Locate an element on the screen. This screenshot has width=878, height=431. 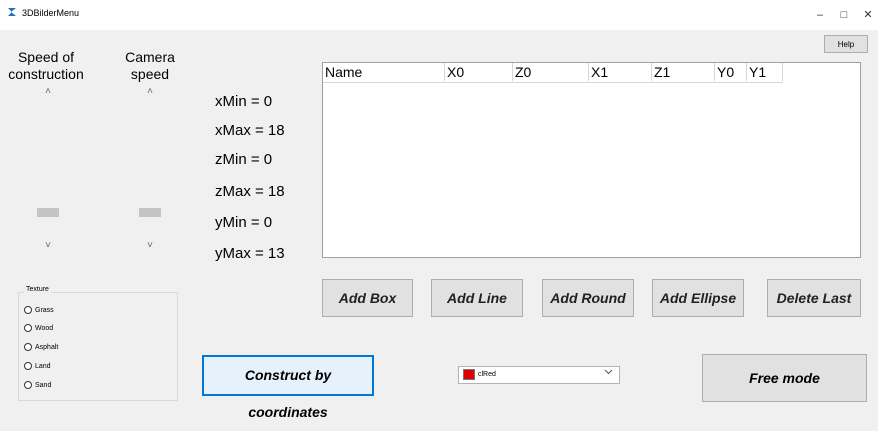
texture-option-land: Land is located at coordinates (37, 367).